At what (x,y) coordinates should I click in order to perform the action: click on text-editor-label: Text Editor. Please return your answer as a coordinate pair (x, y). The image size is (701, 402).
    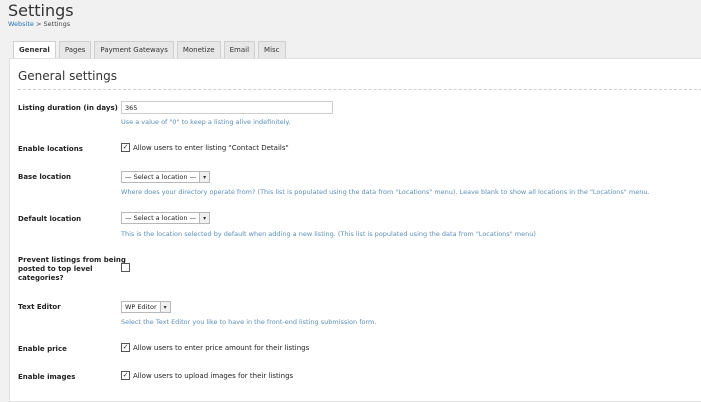
    Looking at the image, I should click on (39, 307).